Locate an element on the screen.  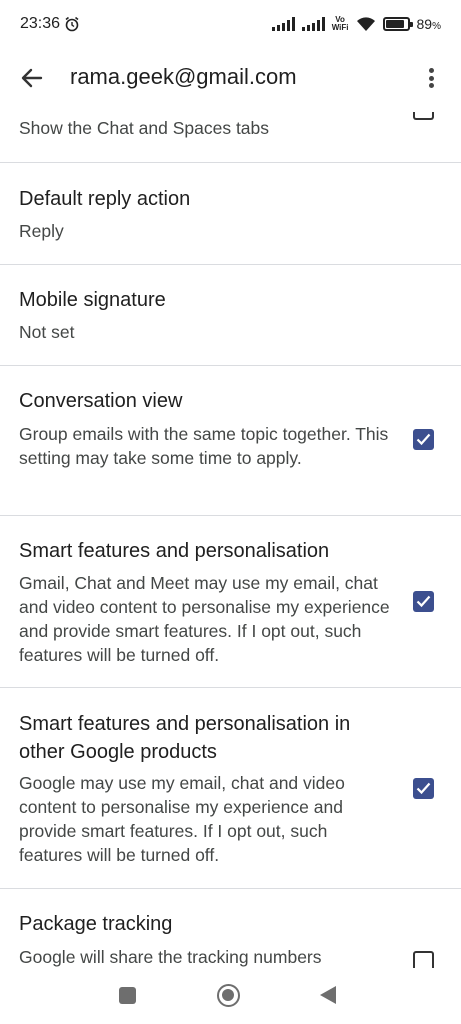
back-arrow-icon is located at coordinates (32, 78).